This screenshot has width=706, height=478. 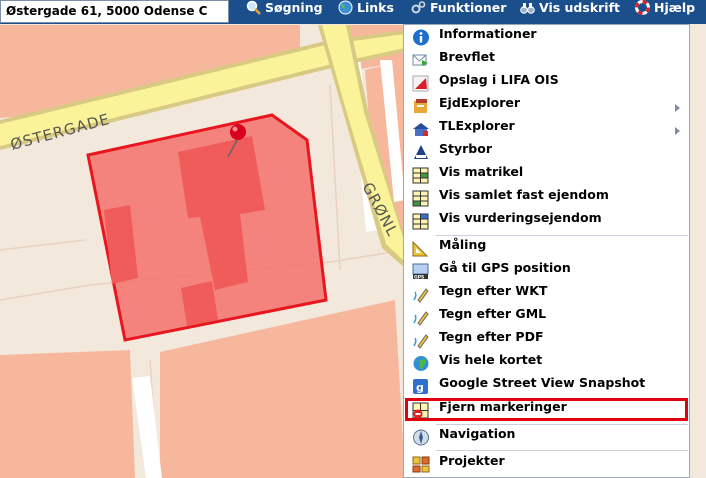 What do you see at coordinates (294, 7) in the screenshot?
I see `search-menu-label: Søgning` at bounding box center [294, 7].